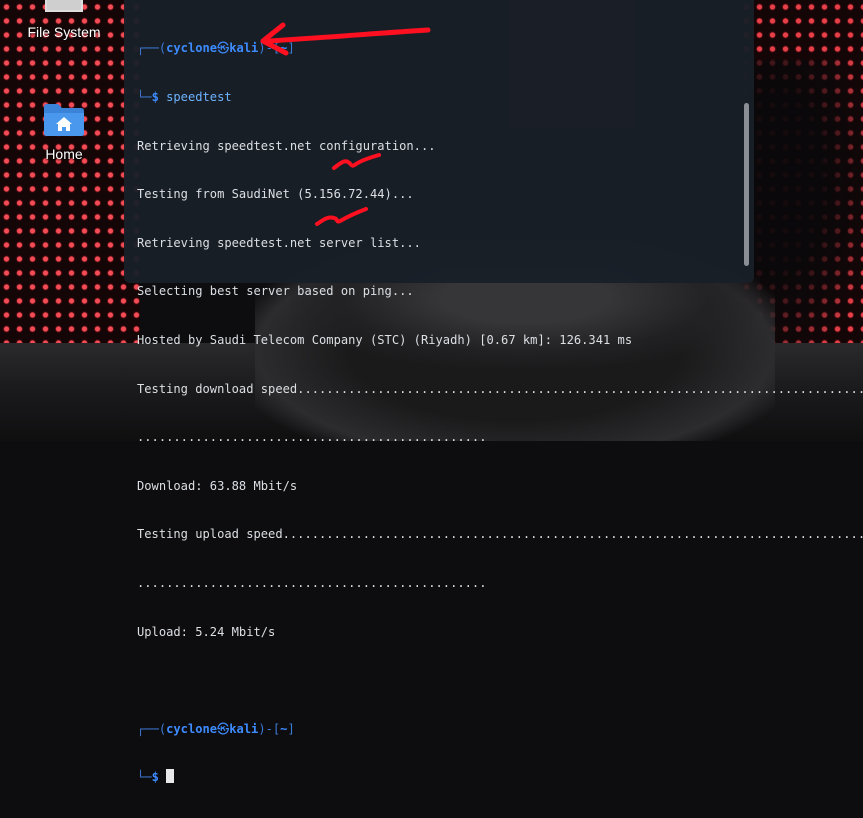 The width and height of the screenshot is (863, 818). What do you see at coordinates (64, 154) in the screenshot?
I see `desktop-icon-label: Home` at bounding box center [64, 154].